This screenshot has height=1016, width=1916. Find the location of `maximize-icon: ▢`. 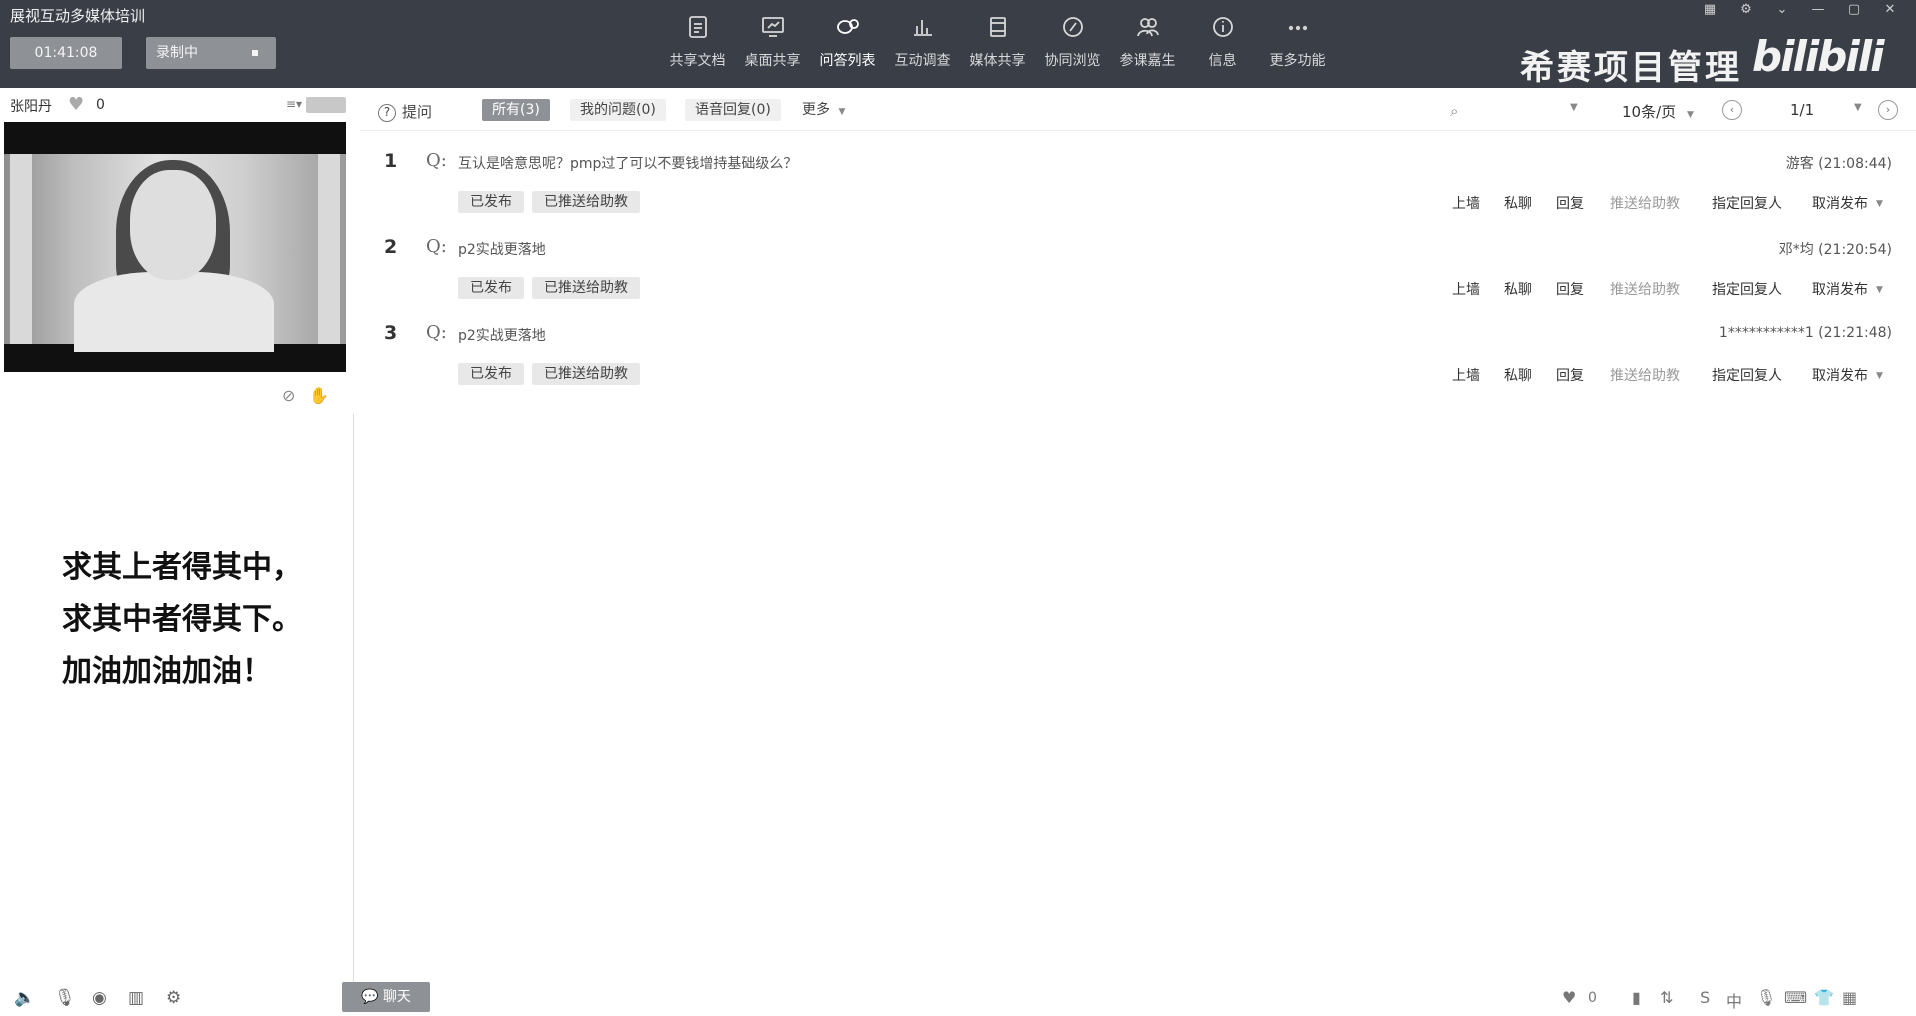

maximize-icon: ▢ is located at coordinates (1854, 9).